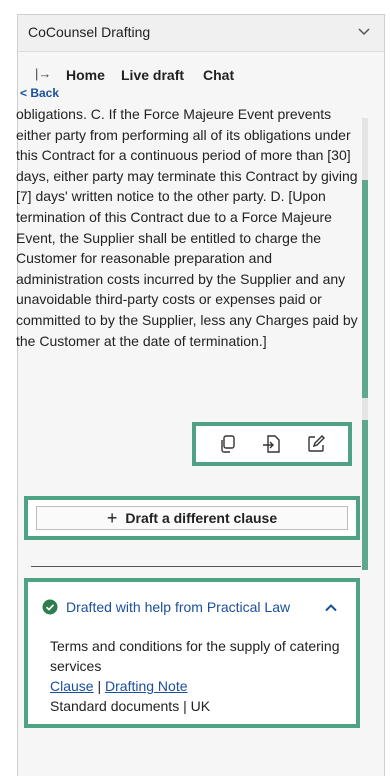  I want to click on insert-icon, so click(272, 444).